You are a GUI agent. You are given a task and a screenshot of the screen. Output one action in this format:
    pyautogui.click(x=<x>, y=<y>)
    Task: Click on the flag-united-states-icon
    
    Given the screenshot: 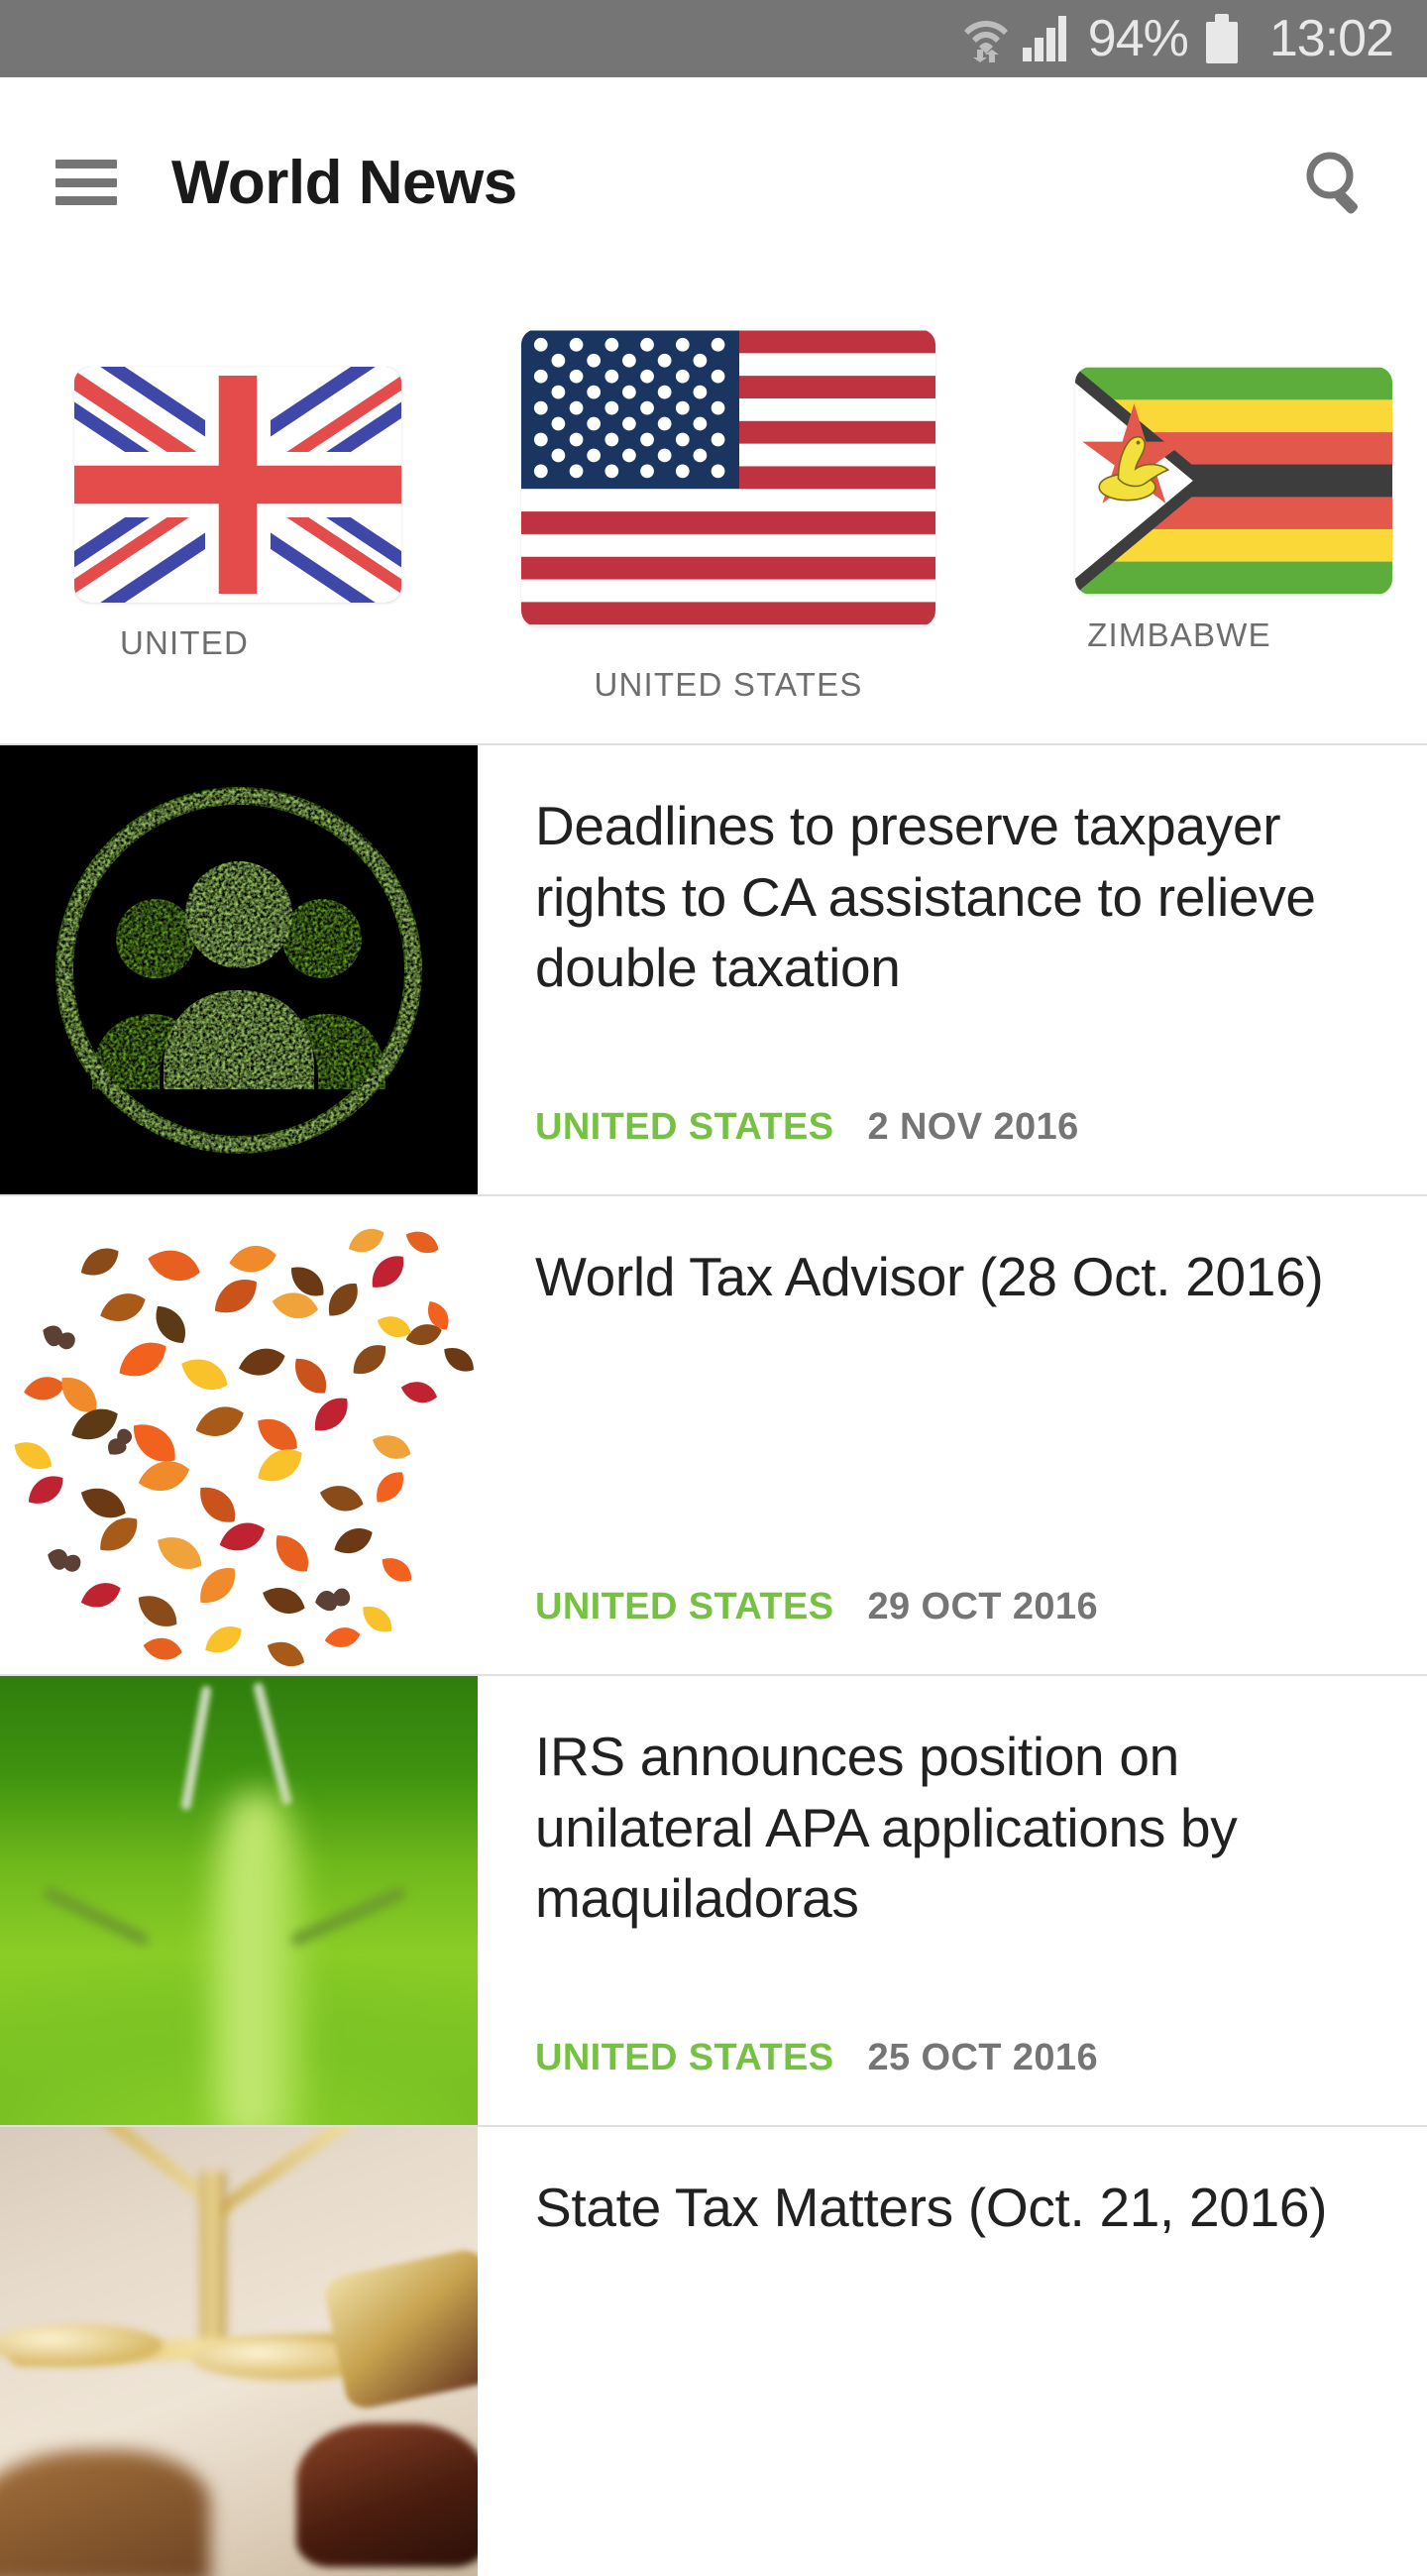 What is the action you would take?
    pyautogui.click(x=728, y=477)
    